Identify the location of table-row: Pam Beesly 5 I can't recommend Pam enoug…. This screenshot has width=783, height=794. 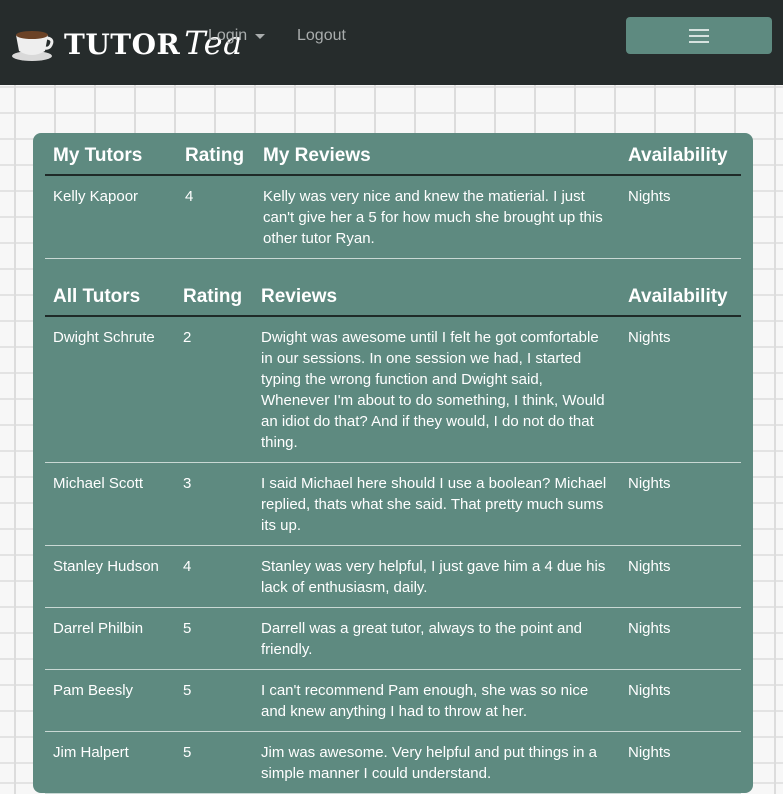
(393, 700).